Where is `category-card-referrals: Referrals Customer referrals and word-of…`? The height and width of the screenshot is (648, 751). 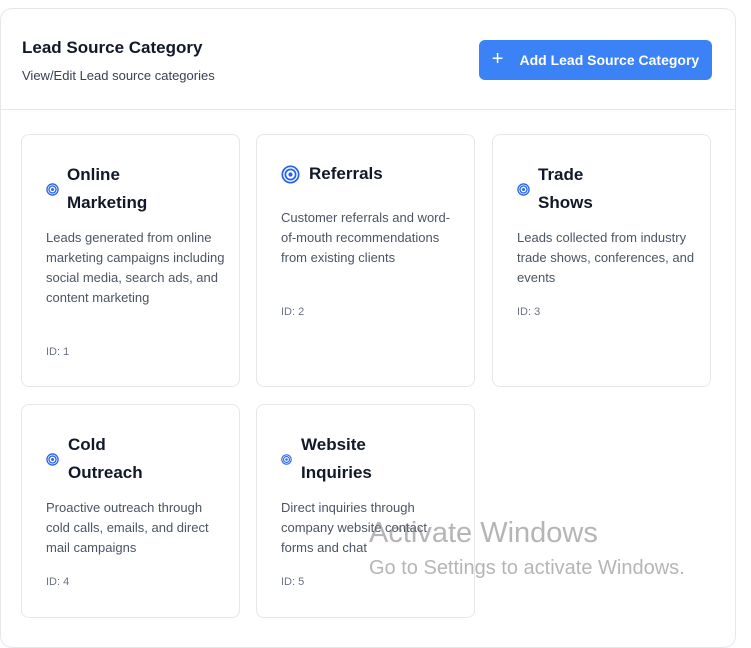
category-card-referrals: Referrals Customer referrals and word-of… is located at coordinates (365, 260).